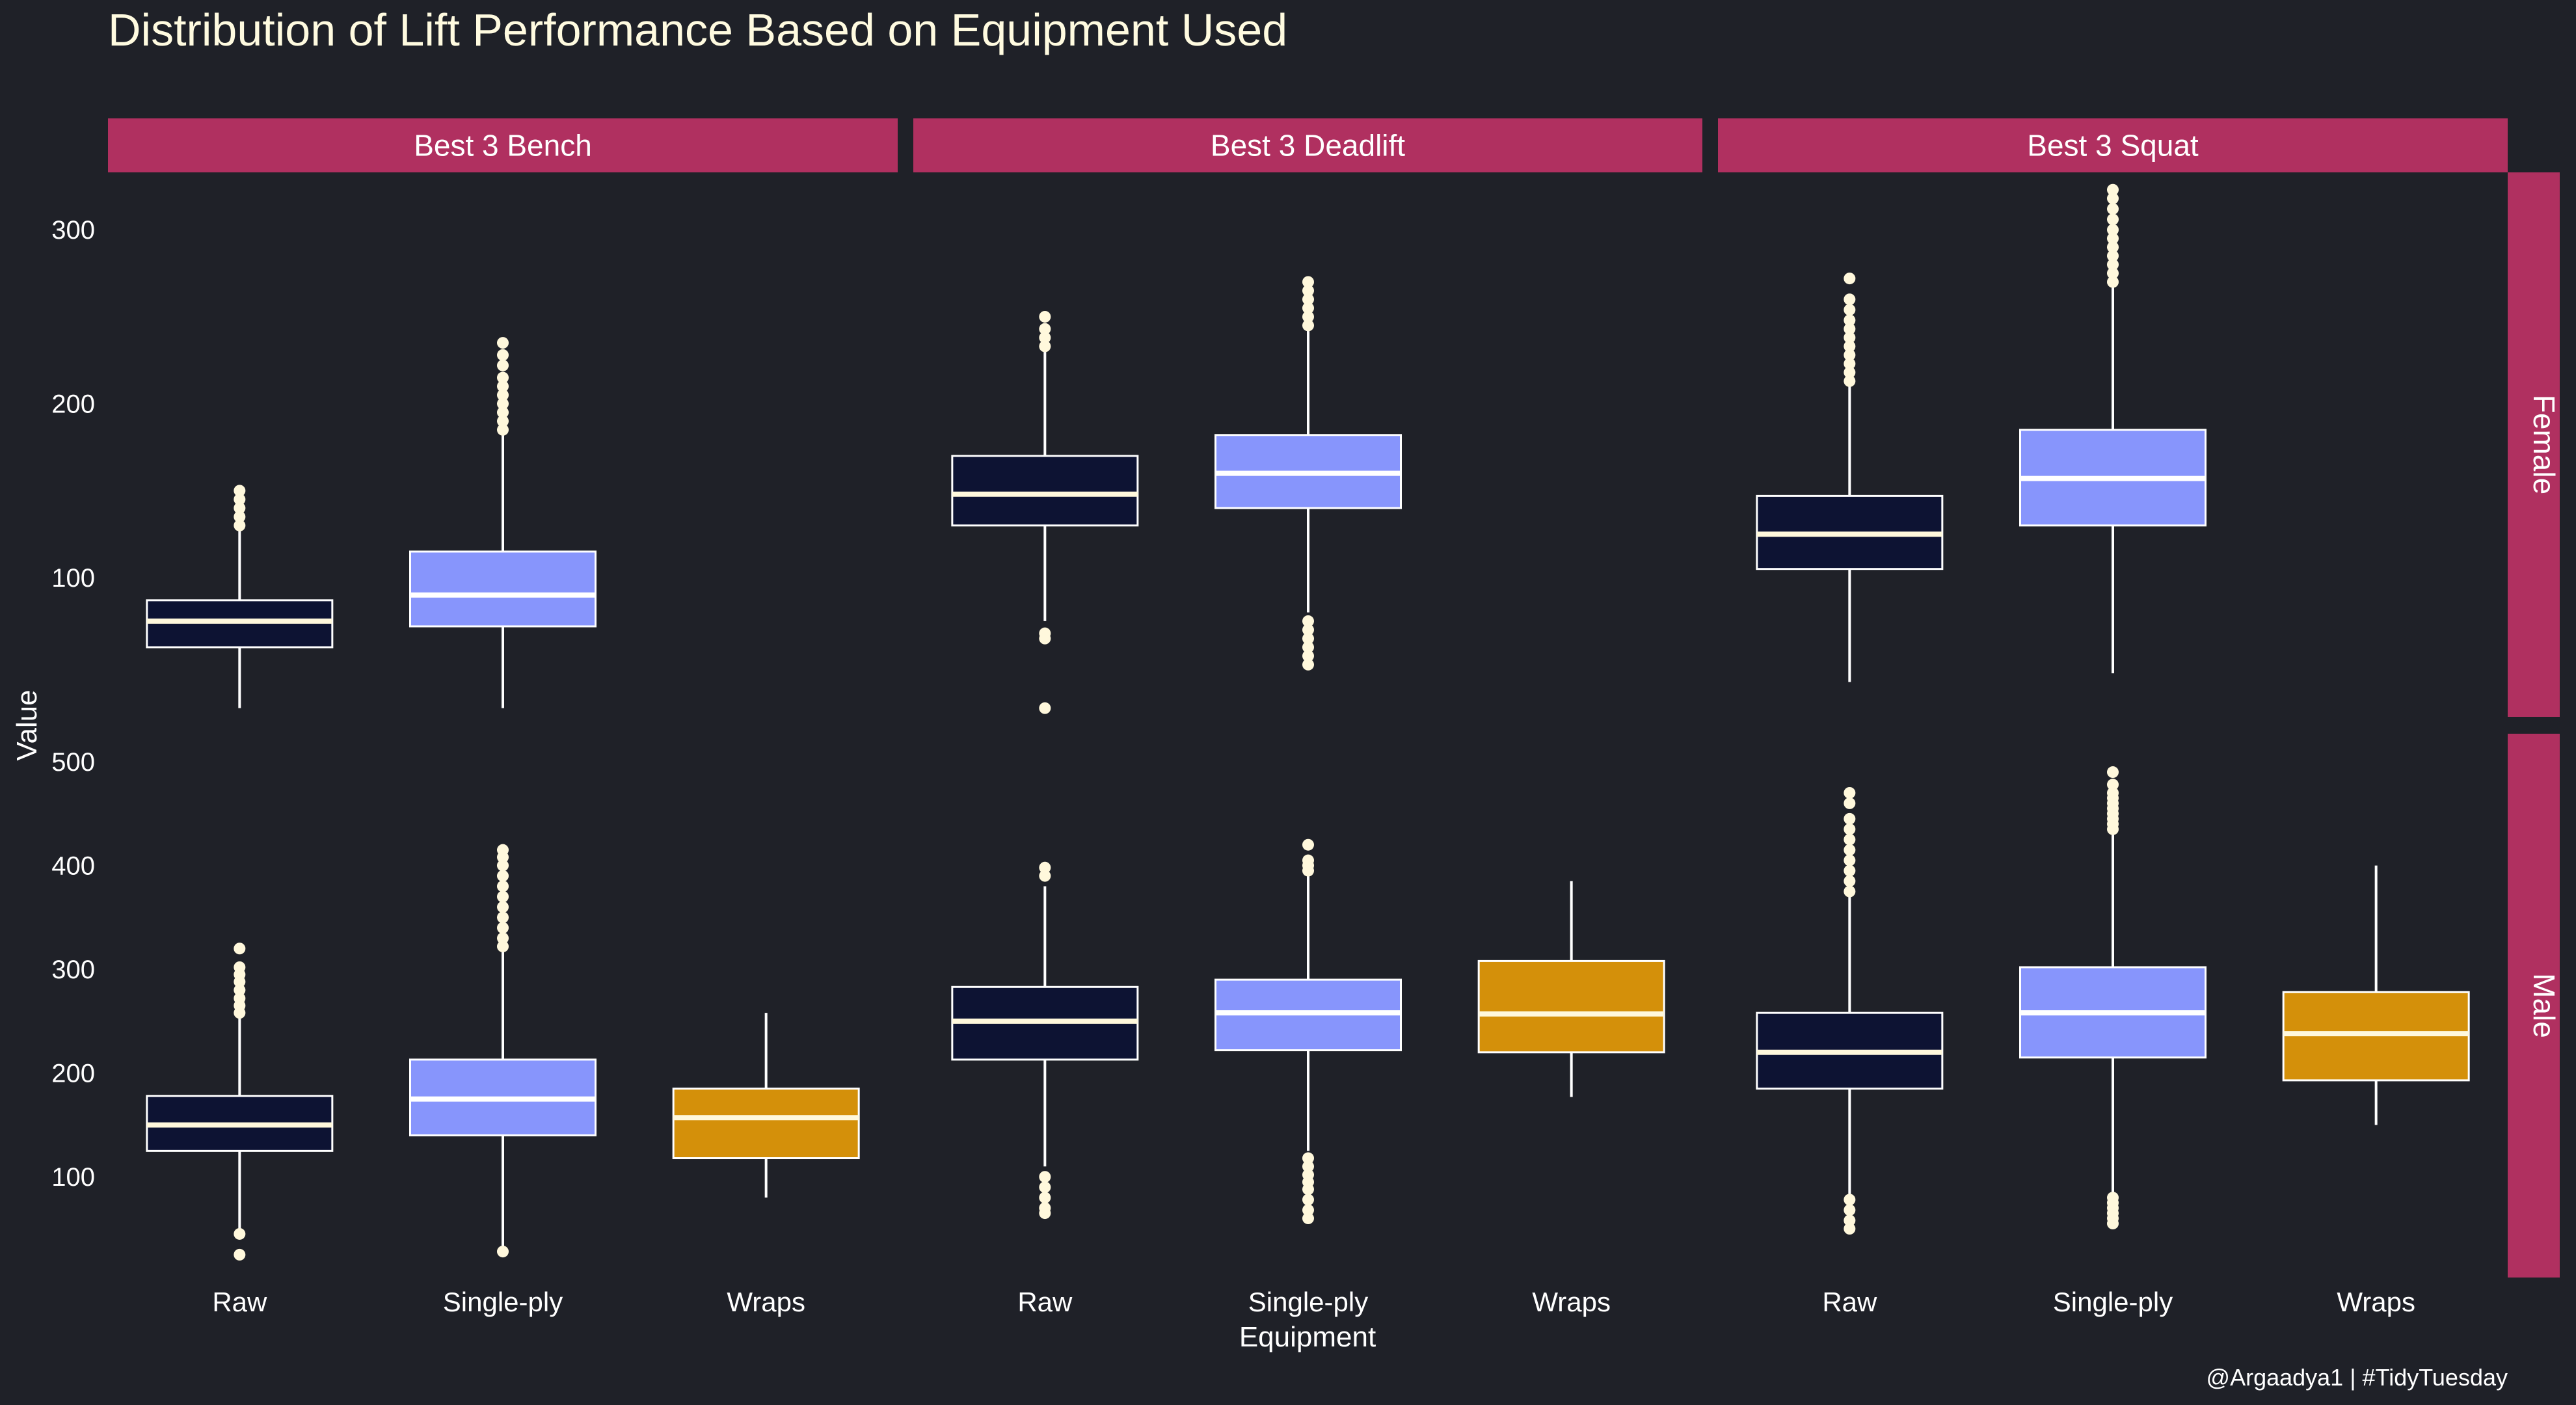 This screenshot has width=2576, height=1405. I want to click on facet-row-label: Male, so click(2544, 1005).